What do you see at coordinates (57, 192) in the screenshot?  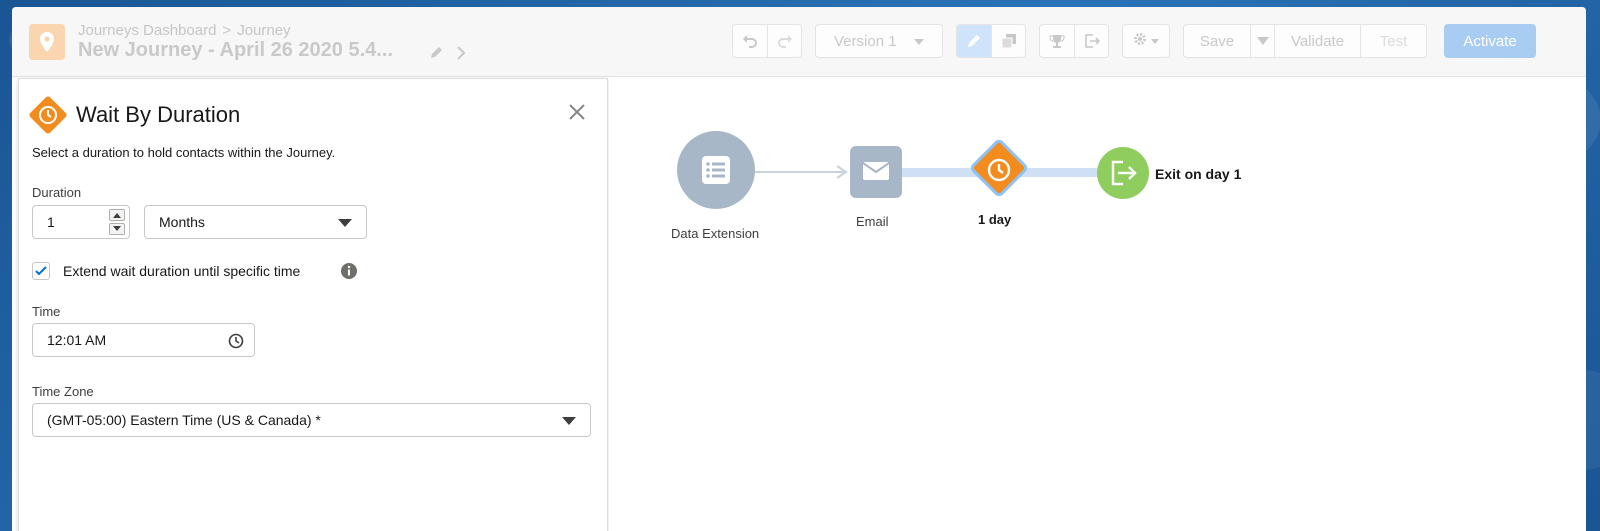 I see `duration-label: Duration` at bounding box center [57, 192].